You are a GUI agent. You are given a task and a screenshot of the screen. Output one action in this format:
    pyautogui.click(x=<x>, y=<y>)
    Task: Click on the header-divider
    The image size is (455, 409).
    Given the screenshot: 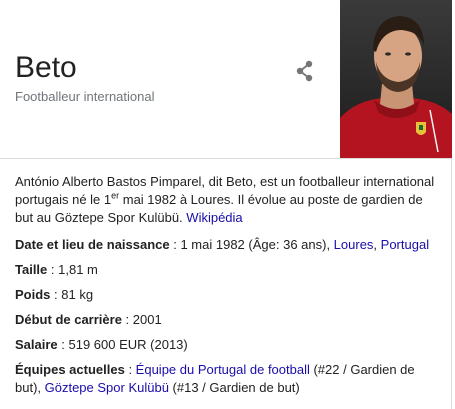 What is the action you would take?
    pyautogui.click(x=226, y=158)
    